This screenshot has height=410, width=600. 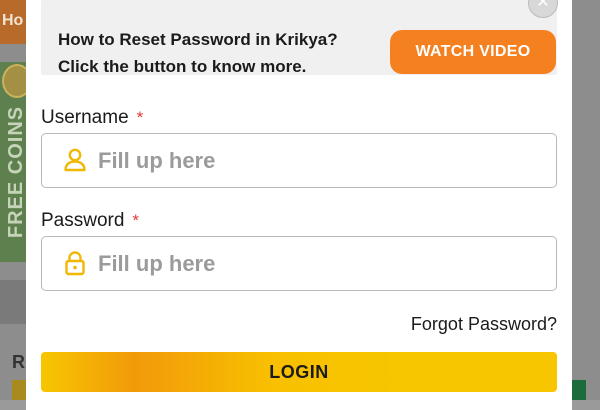 I want to click on username-label-text: Username, so click(x=85, y=117).